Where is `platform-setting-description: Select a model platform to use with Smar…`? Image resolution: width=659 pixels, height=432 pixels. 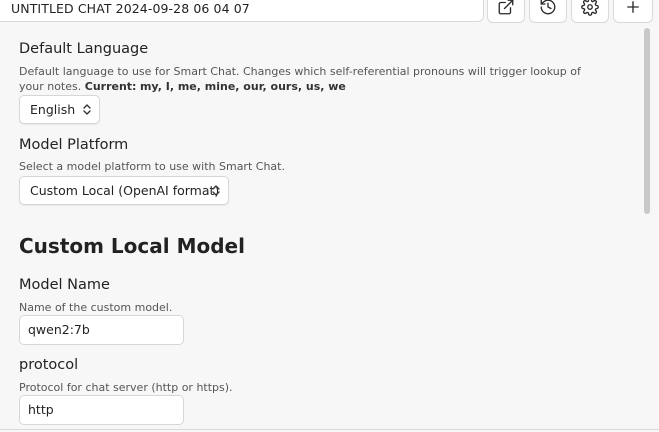 platform-setting-description: Select a model platform to use with Smar… is located at coordinates (152, 166).